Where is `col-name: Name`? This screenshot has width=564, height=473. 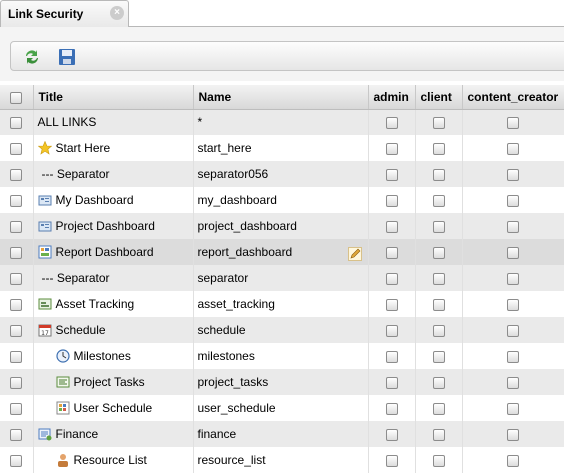 col-name: Name is located at coordinates (281, 97).